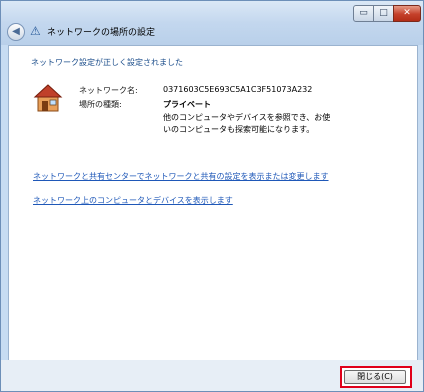  Describe the element at coordinates (247, 123) in the screenshot. I see `location-description: 他のコンピュータやデバイスを参照でき、お使いのコンピュータも探索可能になります。` at that location.